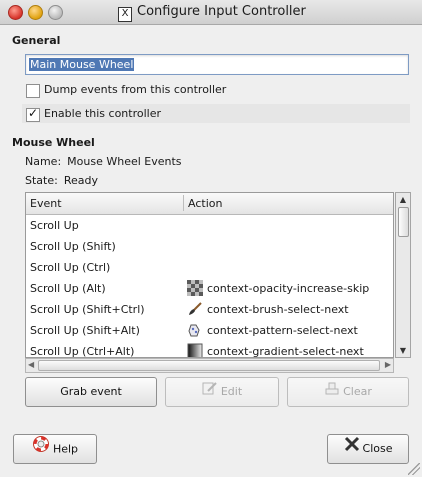 The width and height of the screenshot is (422, 477). I want to click on dump-events-checkbox, so click(33, 91).